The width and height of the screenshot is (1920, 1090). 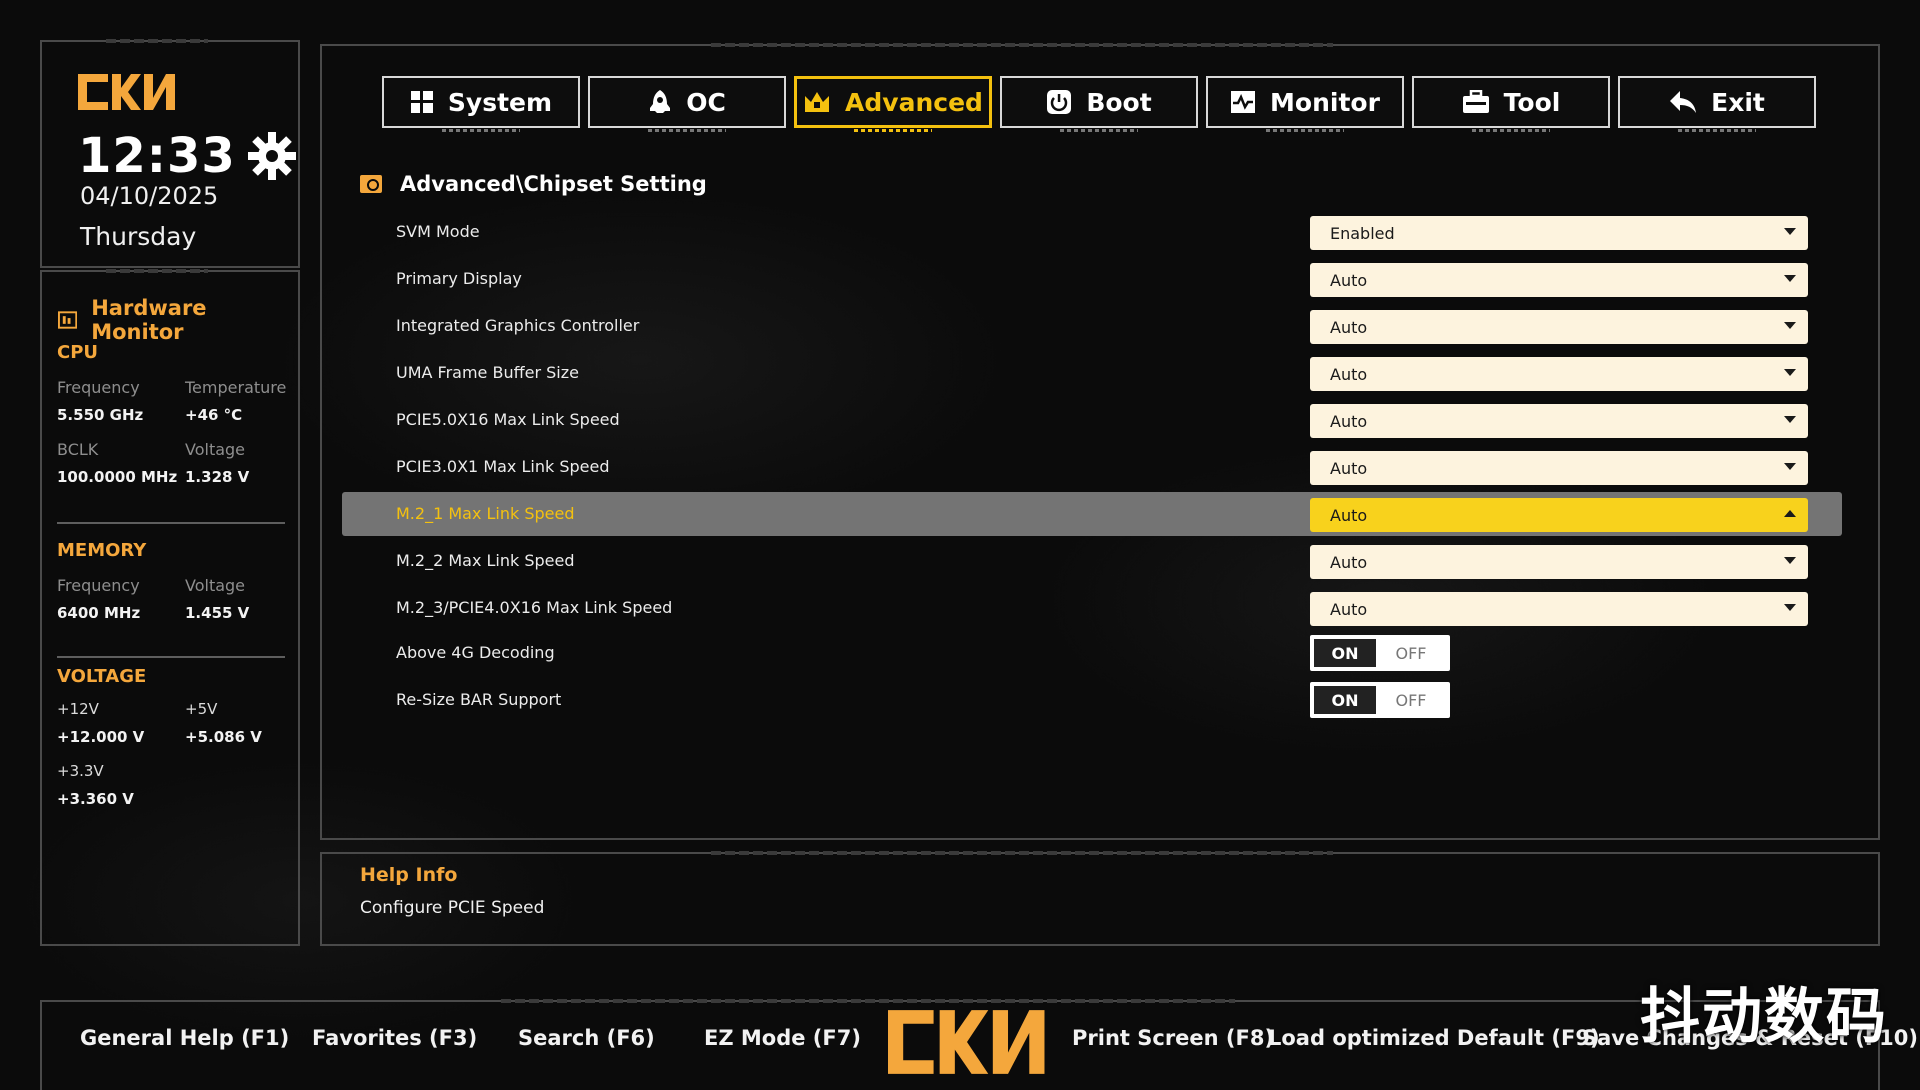 I want to click on cpu-temperature-label: Temperature, so click(x=236, y=387).